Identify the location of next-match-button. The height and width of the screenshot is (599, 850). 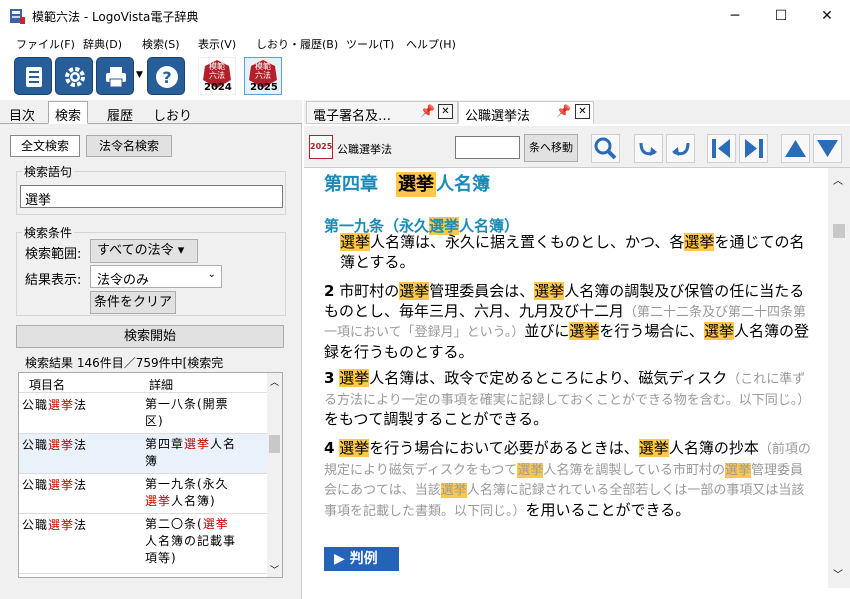
(648, 148).